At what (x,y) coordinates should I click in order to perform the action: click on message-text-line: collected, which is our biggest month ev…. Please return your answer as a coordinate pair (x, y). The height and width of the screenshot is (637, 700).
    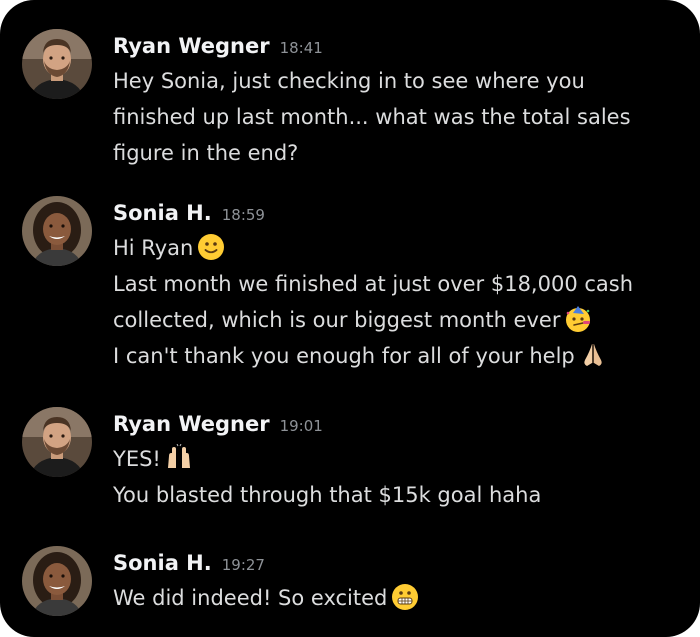
    Looking at the image, I should click on (337, 320).